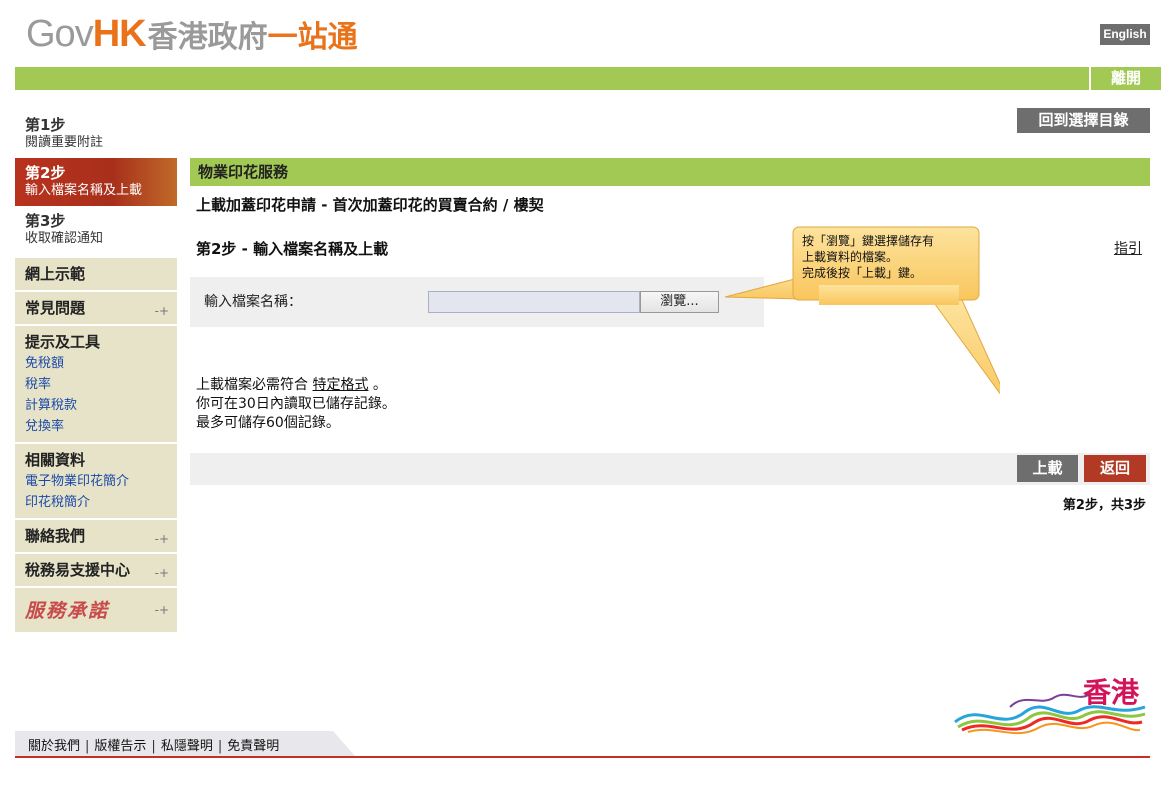 The height and width of the screenshot is (786, 1171). What do you see at coordinates (96, 230) in the screenshot?
I see `sidebar-step-3: 第3步 收取確認通知` at bounding box center [96, 230].